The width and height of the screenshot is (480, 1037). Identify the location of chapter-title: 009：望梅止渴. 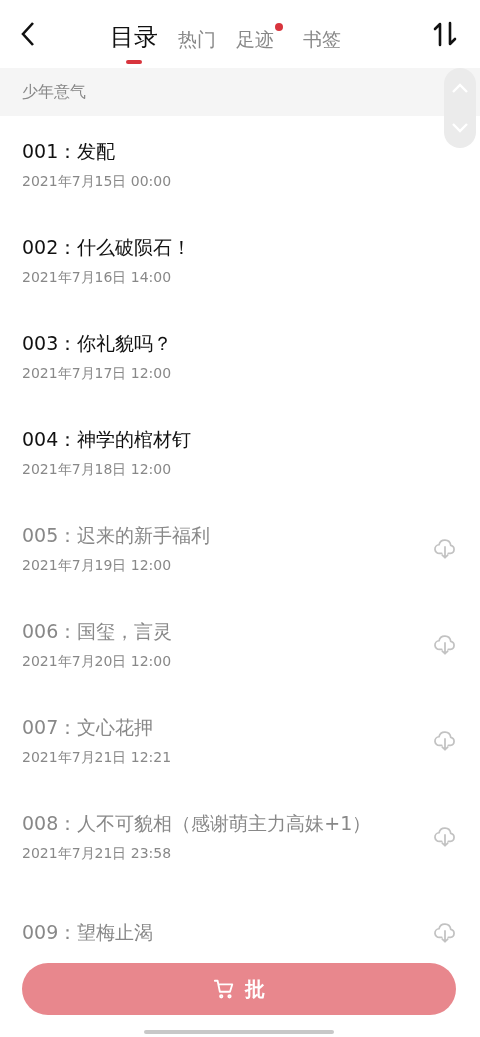
(227, 933).